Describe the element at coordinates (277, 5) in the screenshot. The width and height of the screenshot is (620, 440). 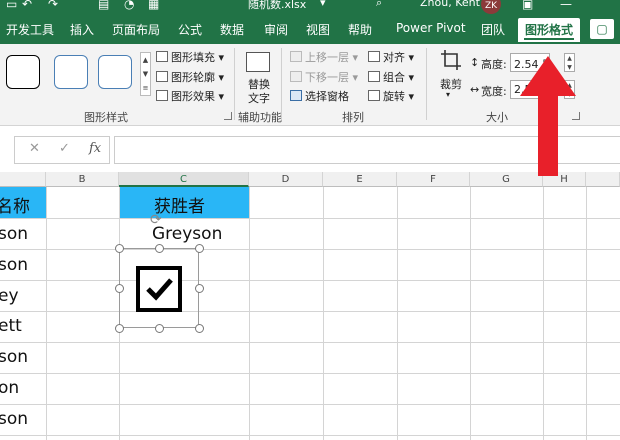
I see `window-title: 随机数.xlsx` at that location.